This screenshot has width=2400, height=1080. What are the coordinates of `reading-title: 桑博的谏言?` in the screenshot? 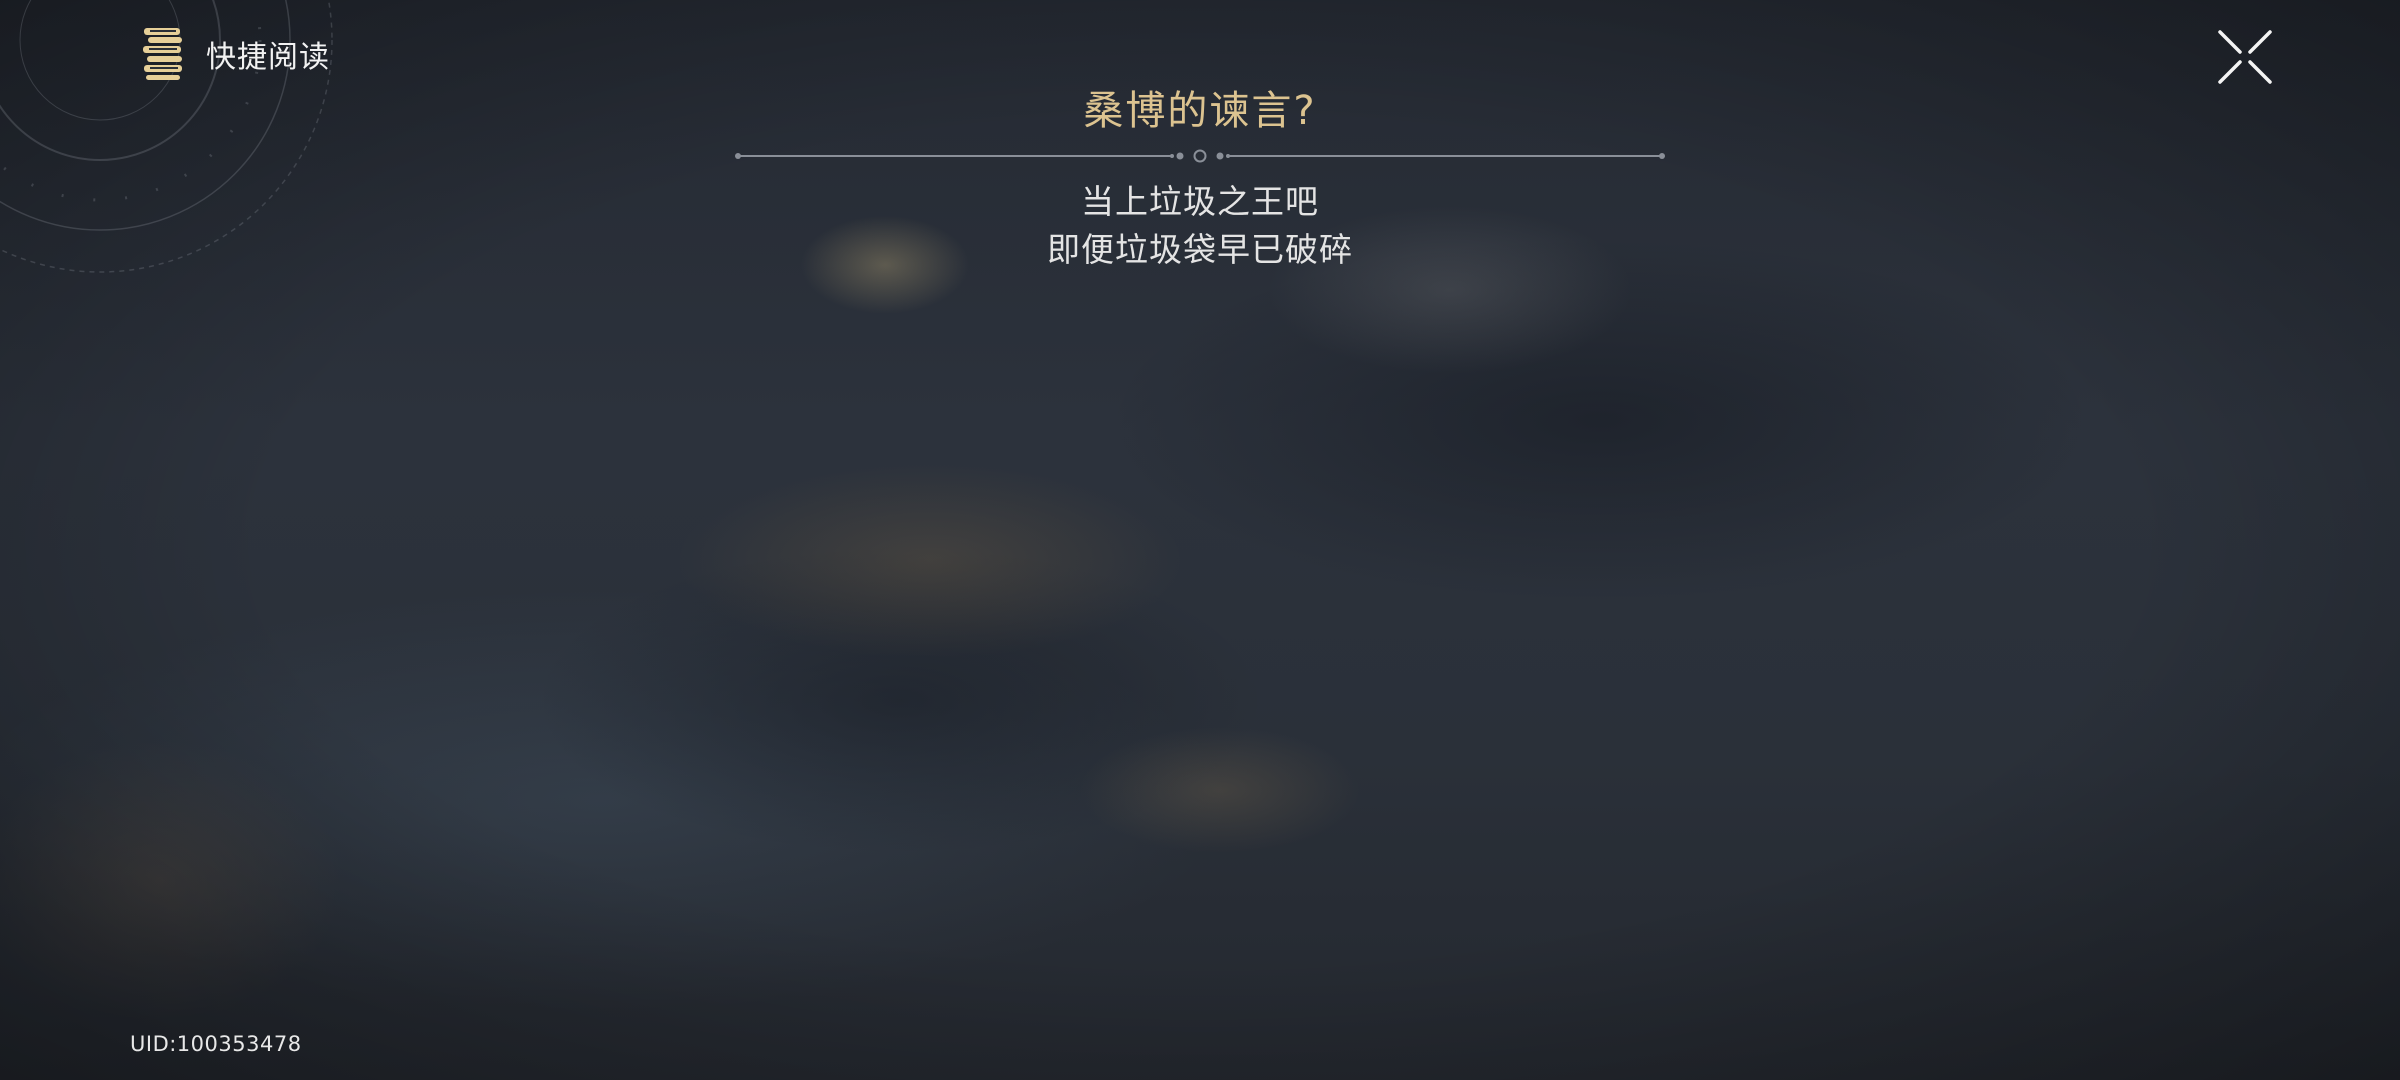 It's located at (1200, 111).